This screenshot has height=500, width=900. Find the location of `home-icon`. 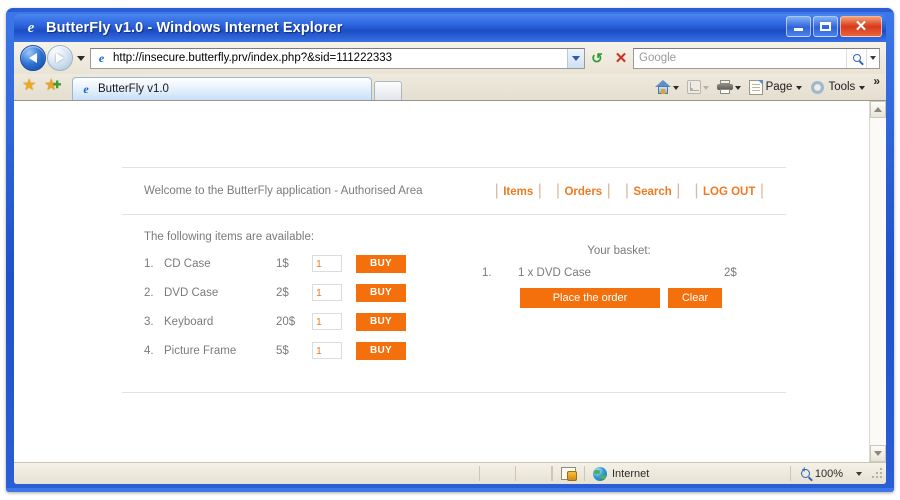

home-icon is located at coordinates (662, 87).